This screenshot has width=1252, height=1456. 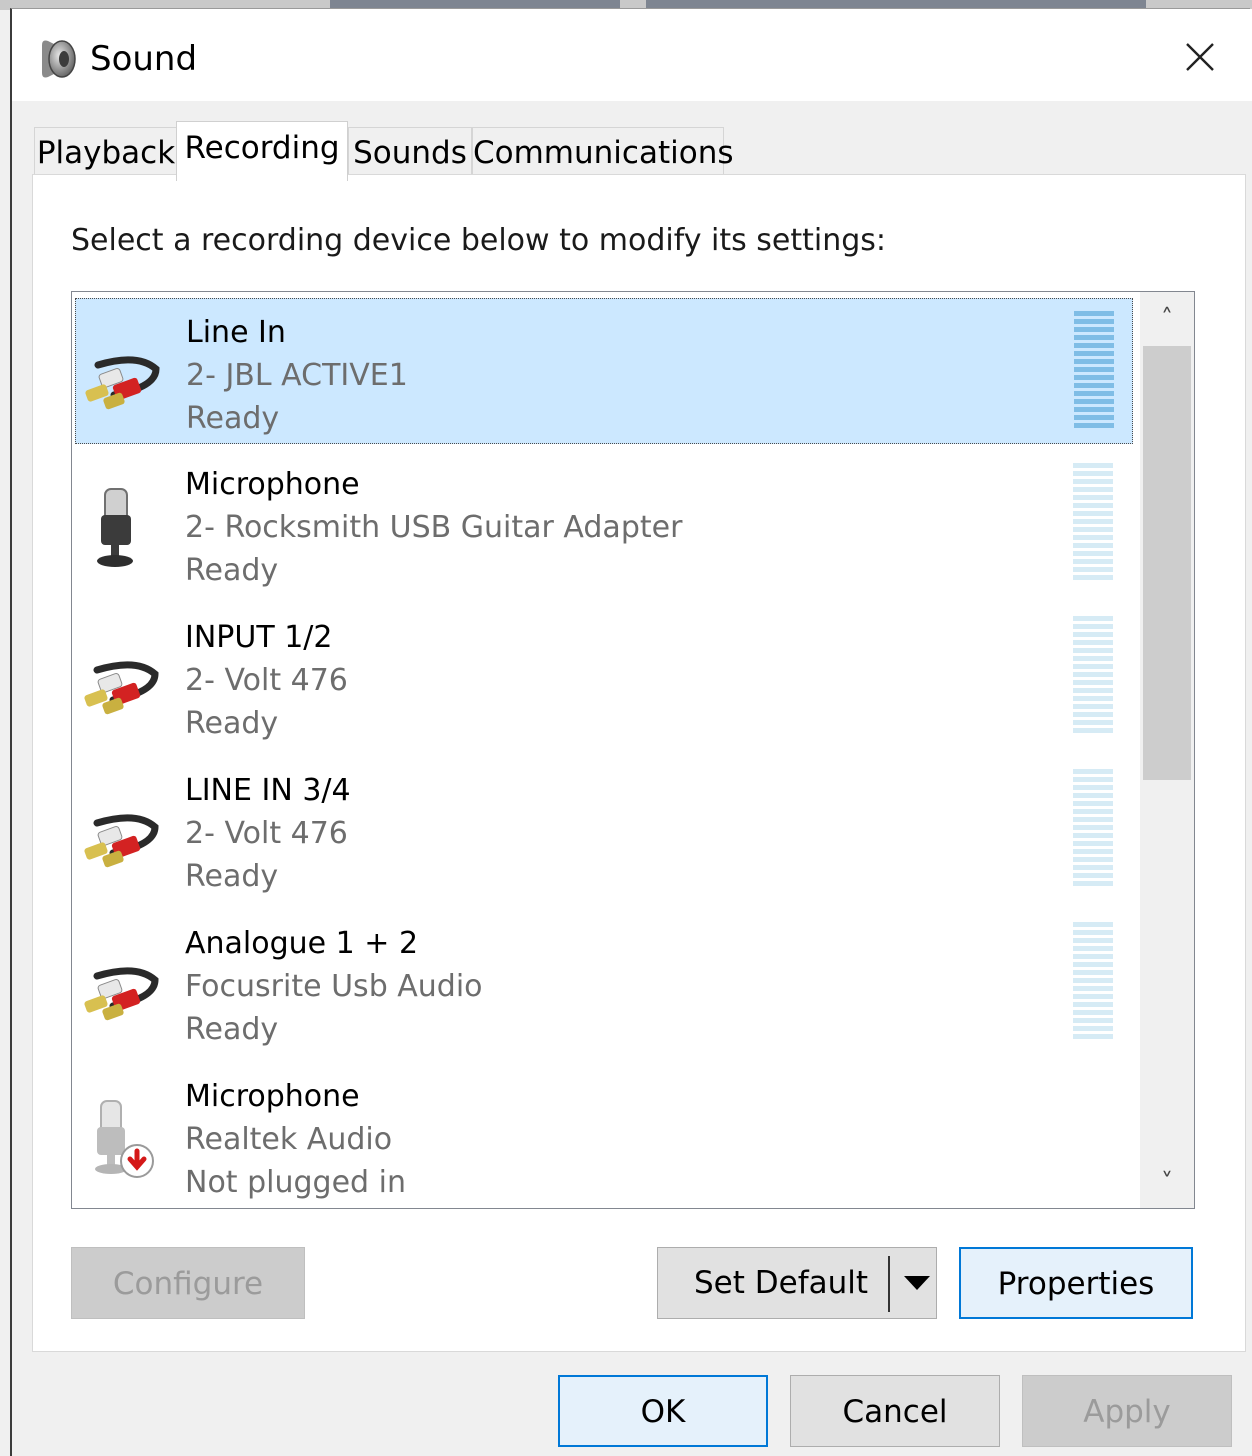 What do you see at coordinates (259, 637) in the screenshot?
I see `device-name: INPUT 1/2` at bounding box center [259, 637].